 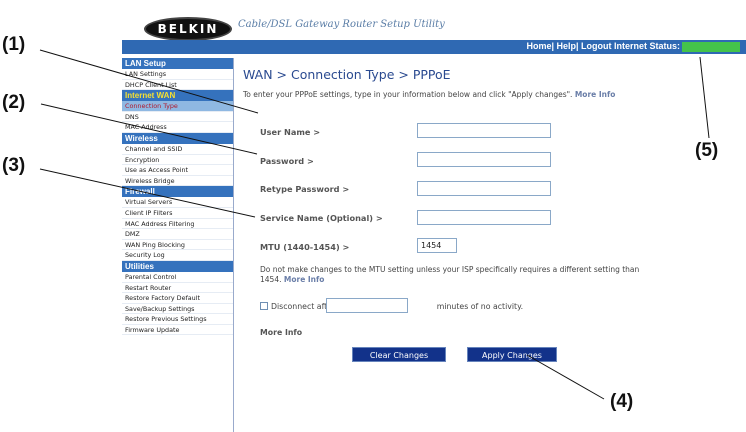 I want to click on mtu-label: MTU (1440-1454) >, so click(x=305, y=247).